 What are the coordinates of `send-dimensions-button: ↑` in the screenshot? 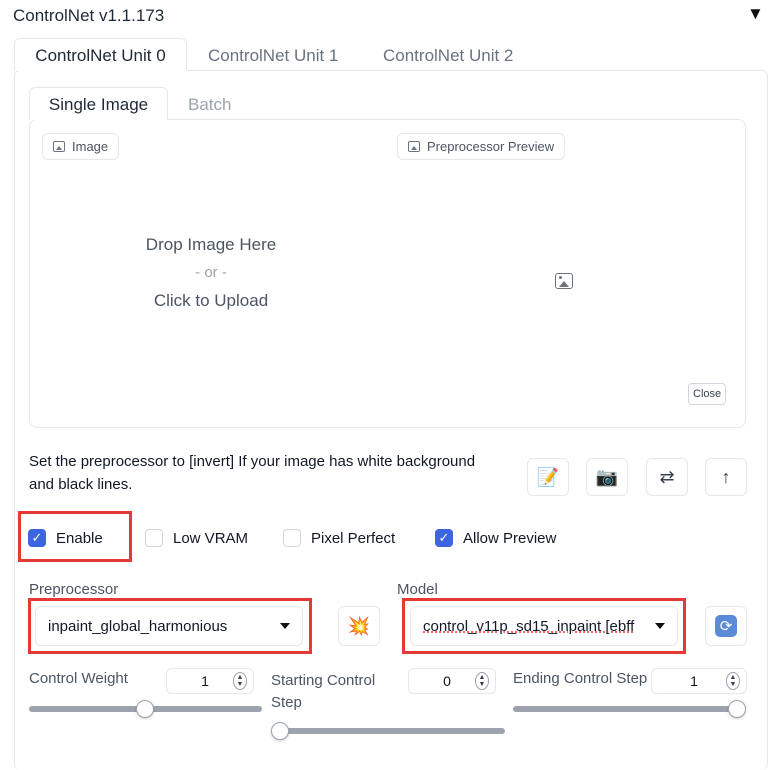 It's located at (726, 477).